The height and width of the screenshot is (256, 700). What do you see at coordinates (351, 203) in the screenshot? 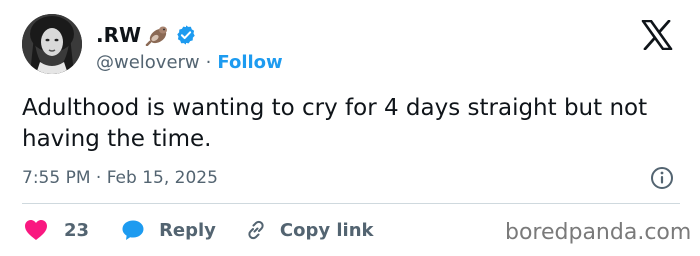
I see `divider` at bounding box center [351, 203].